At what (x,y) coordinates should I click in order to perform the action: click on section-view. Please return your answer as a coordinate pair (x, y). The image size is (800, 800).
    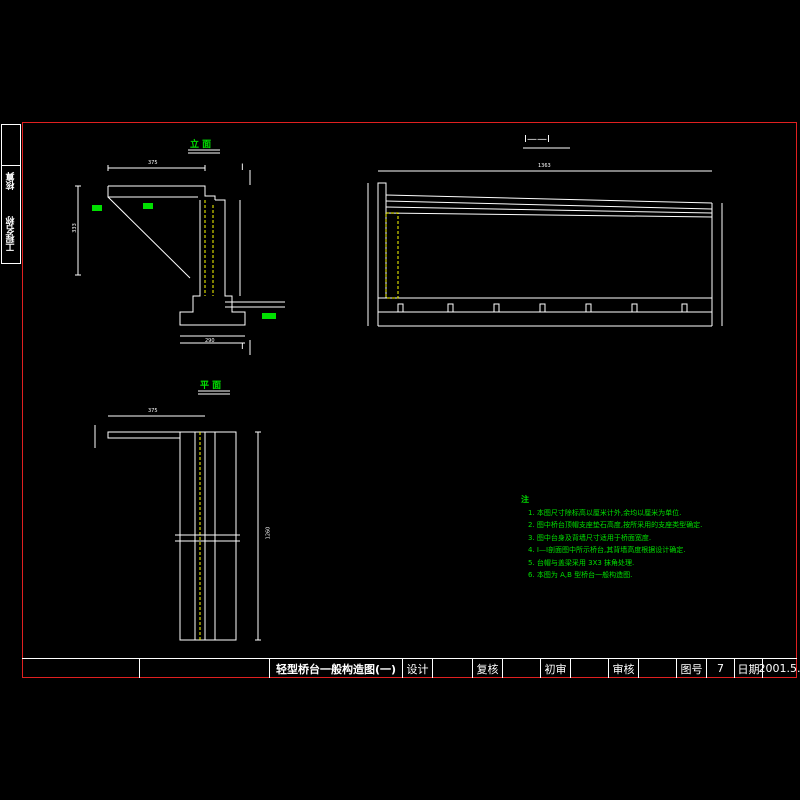
    Looking at the image, I should click on (545, 248).